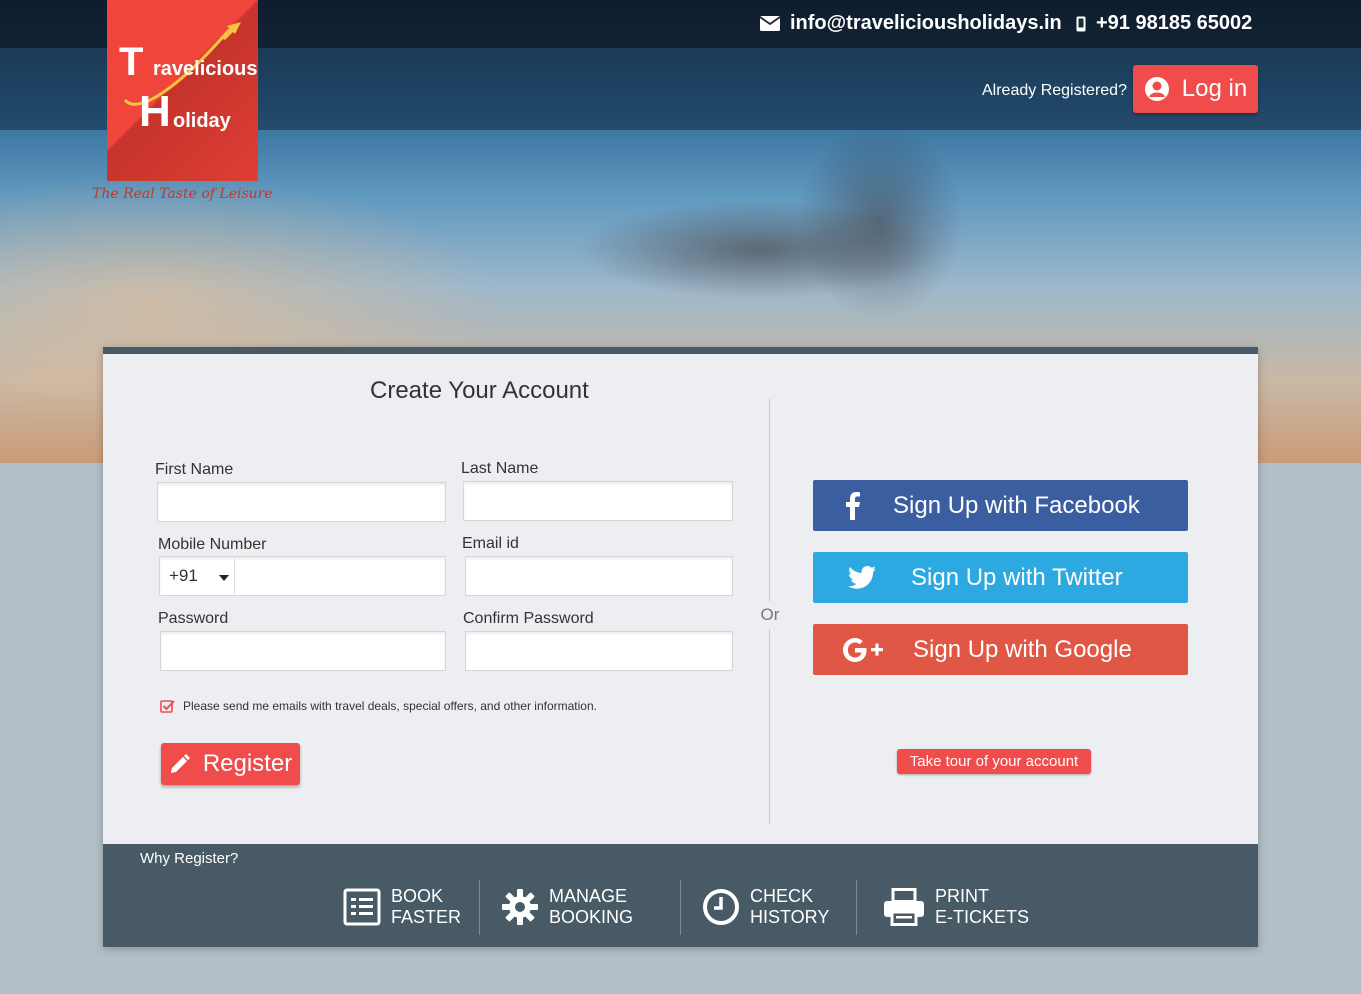  I want to click on password-input, so click(303, 651).